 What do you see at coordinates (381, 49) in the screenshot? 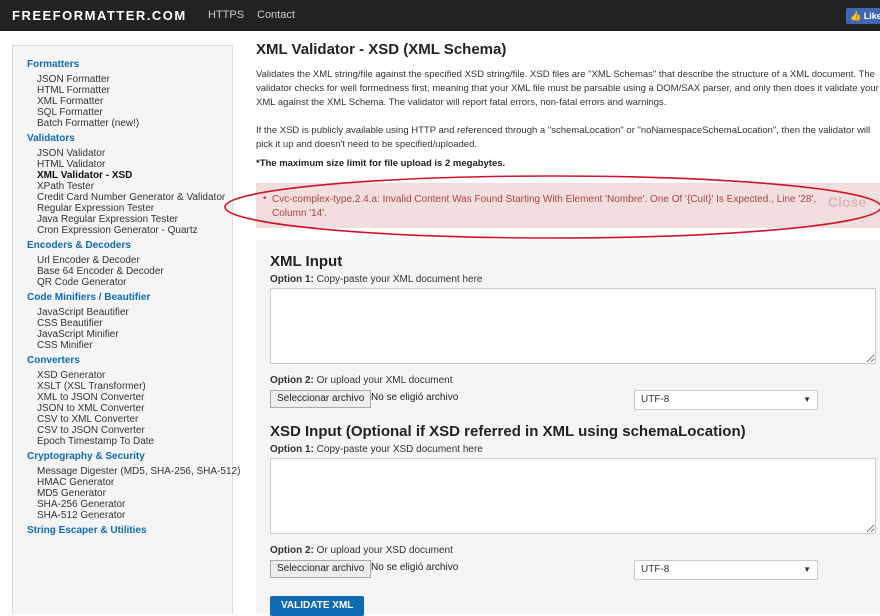
I see `page-title: XML Validator - XSD (XML Schema)` at bounding box center [381, 49].